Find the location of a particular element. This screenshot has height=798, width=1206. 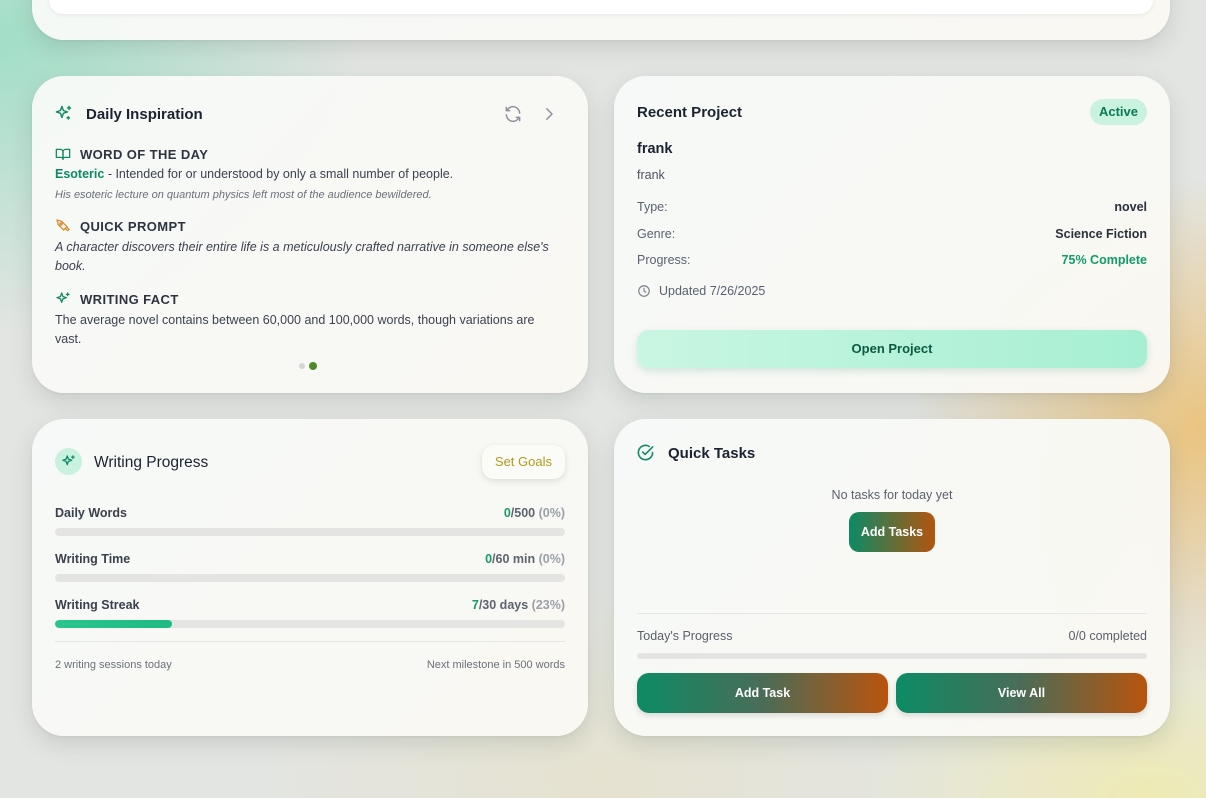

project-updated-text: Updated 7/26/2025 is located at coordinates (712, 291).